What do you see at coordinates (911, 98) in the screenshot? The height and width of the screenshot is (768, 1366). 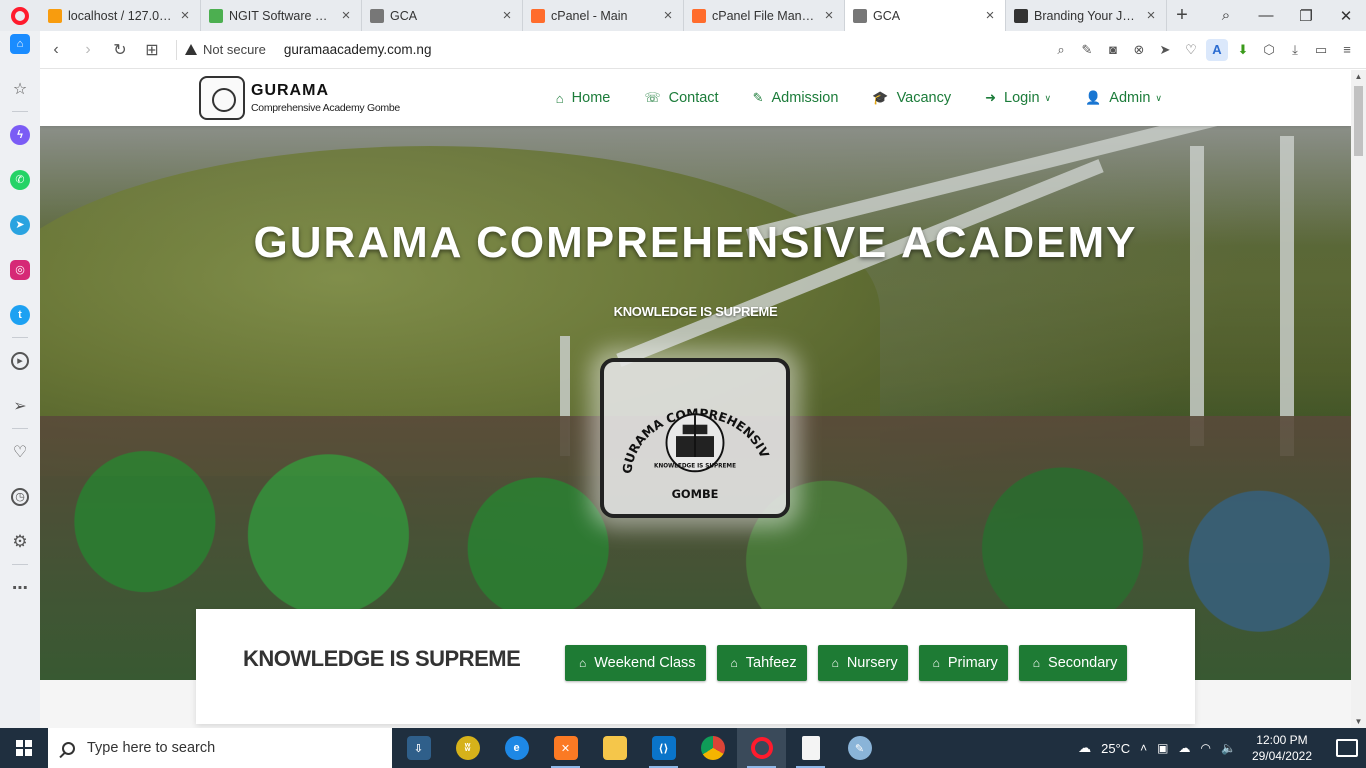 I see `menu-item-vacancy: 🎓 Vacancy` at bounding box center [911, 98].